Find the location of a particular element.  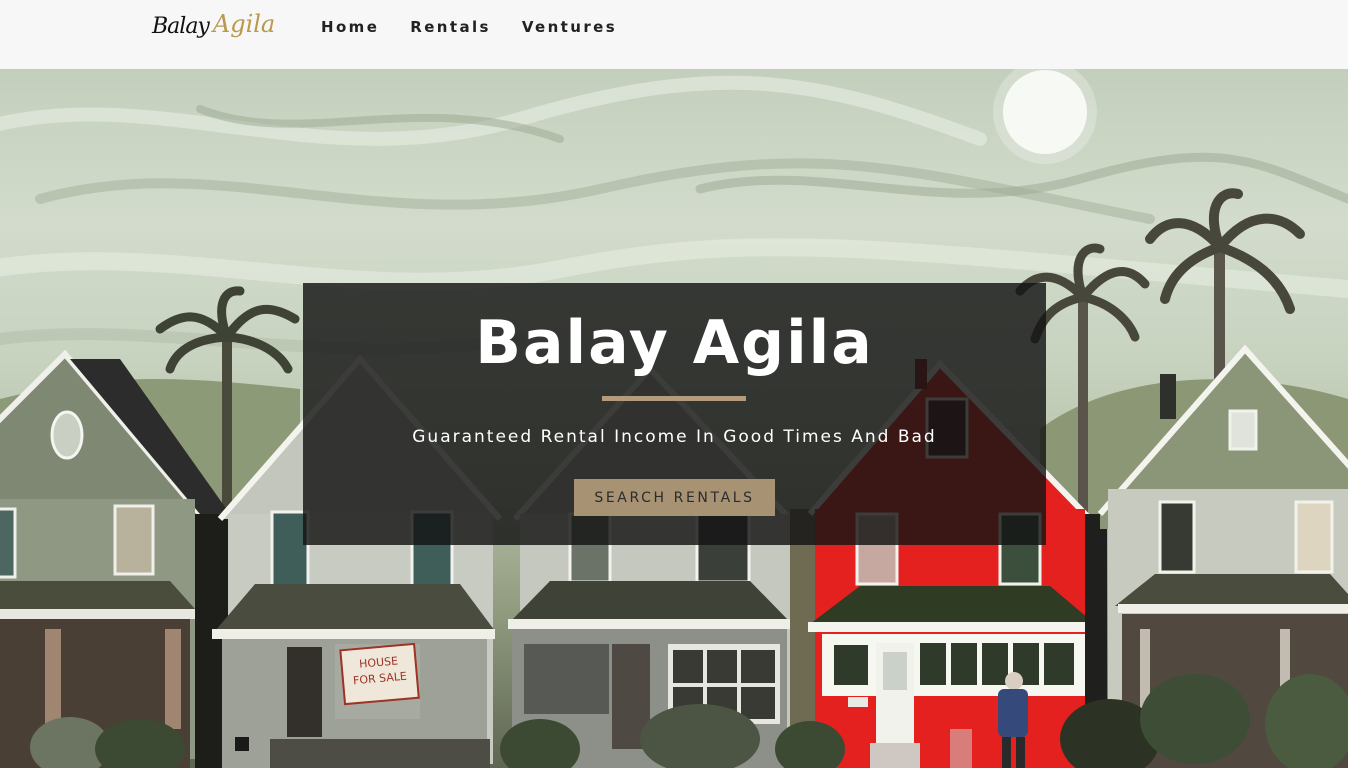

nav-rentals: Rentals is located at coordinates (450, 27).